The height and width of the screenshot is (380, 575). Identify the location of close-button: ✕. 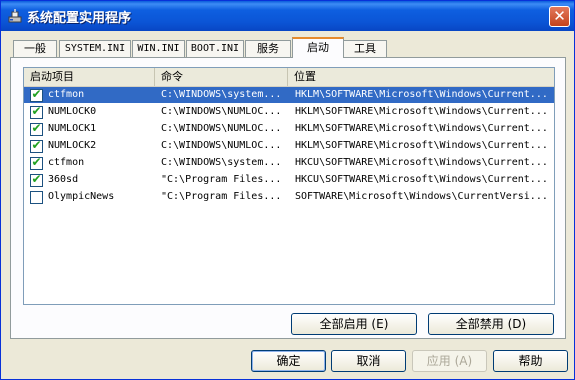
(559, 16).